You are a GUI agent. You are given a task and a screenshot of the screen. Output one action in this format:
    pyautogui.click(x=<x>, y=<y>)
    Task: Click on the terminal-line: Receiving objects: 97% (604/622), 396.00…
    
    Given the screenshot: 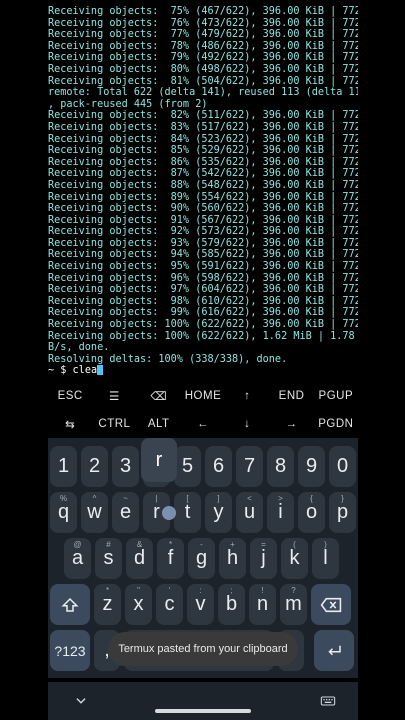 What is the action you would take?
    pyautogui.click(x=203, y=290)
    